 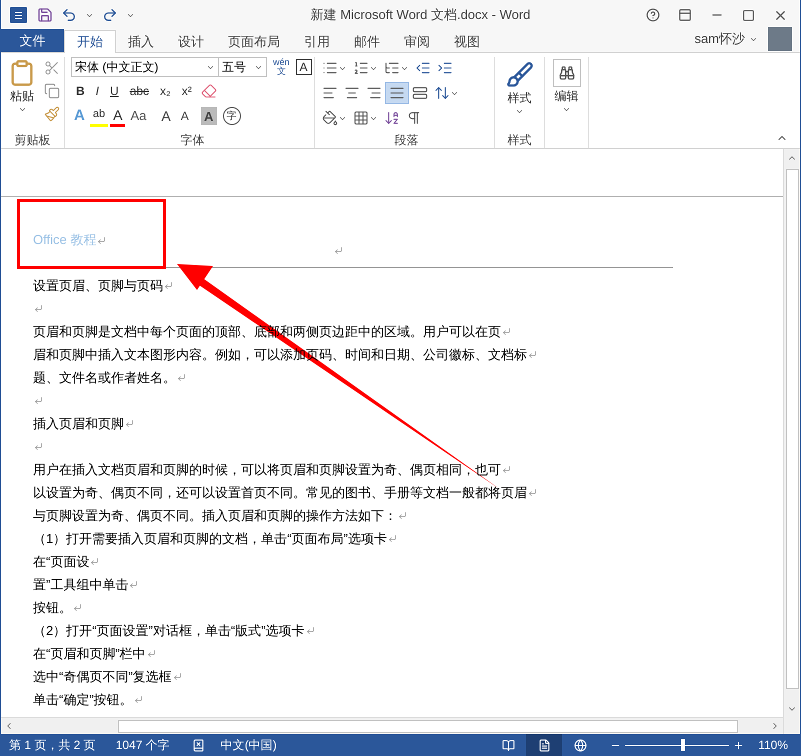 I want to click on align-center-icon, so click(x=352, y=93).